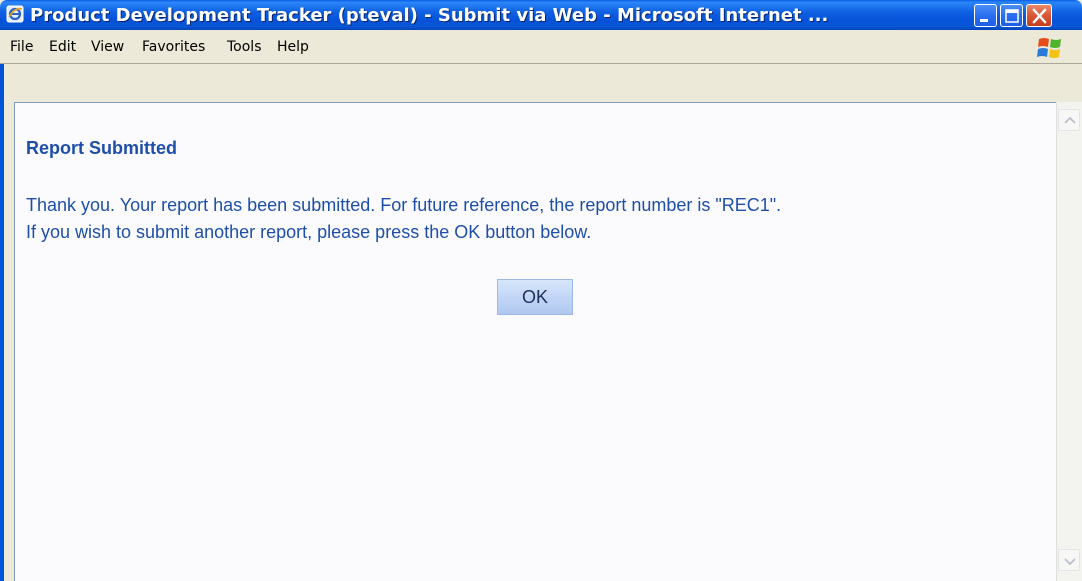 This screenshot has width=1082, height=581. Describe the element at coordinates (1050, 48) in the screenshot. I see `windows-logo-icon` at that location.